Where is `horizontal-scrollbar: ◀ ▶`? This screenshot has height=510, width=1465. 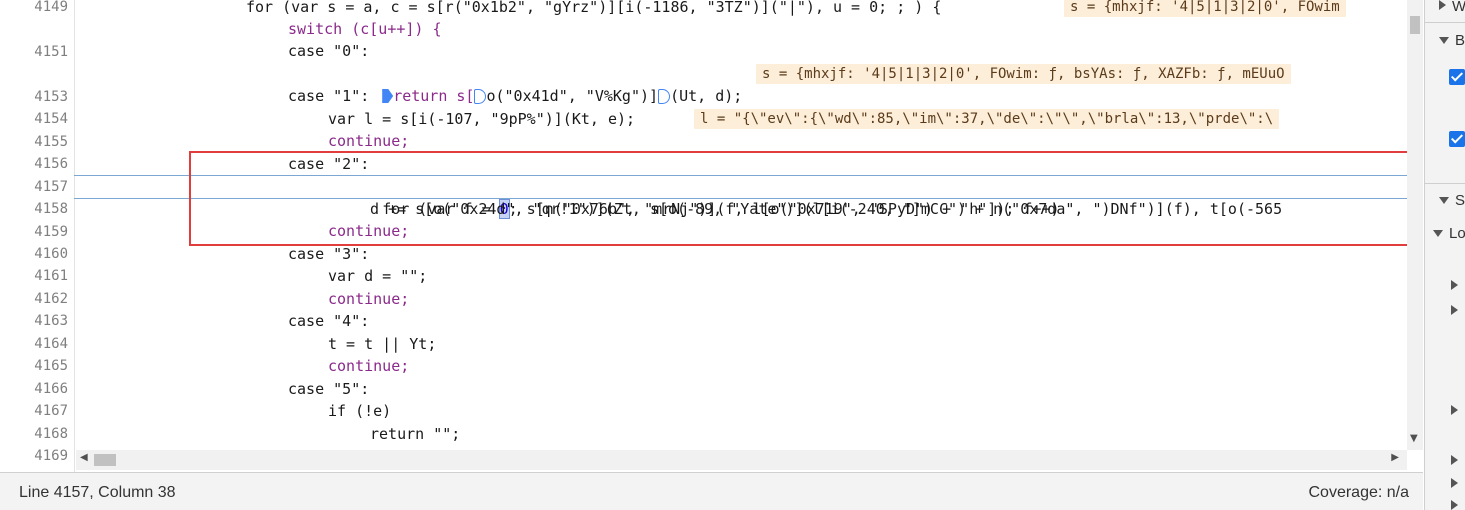
horizontal-scrollbar: ◀ ▶ is located at coordinates (741, 460).